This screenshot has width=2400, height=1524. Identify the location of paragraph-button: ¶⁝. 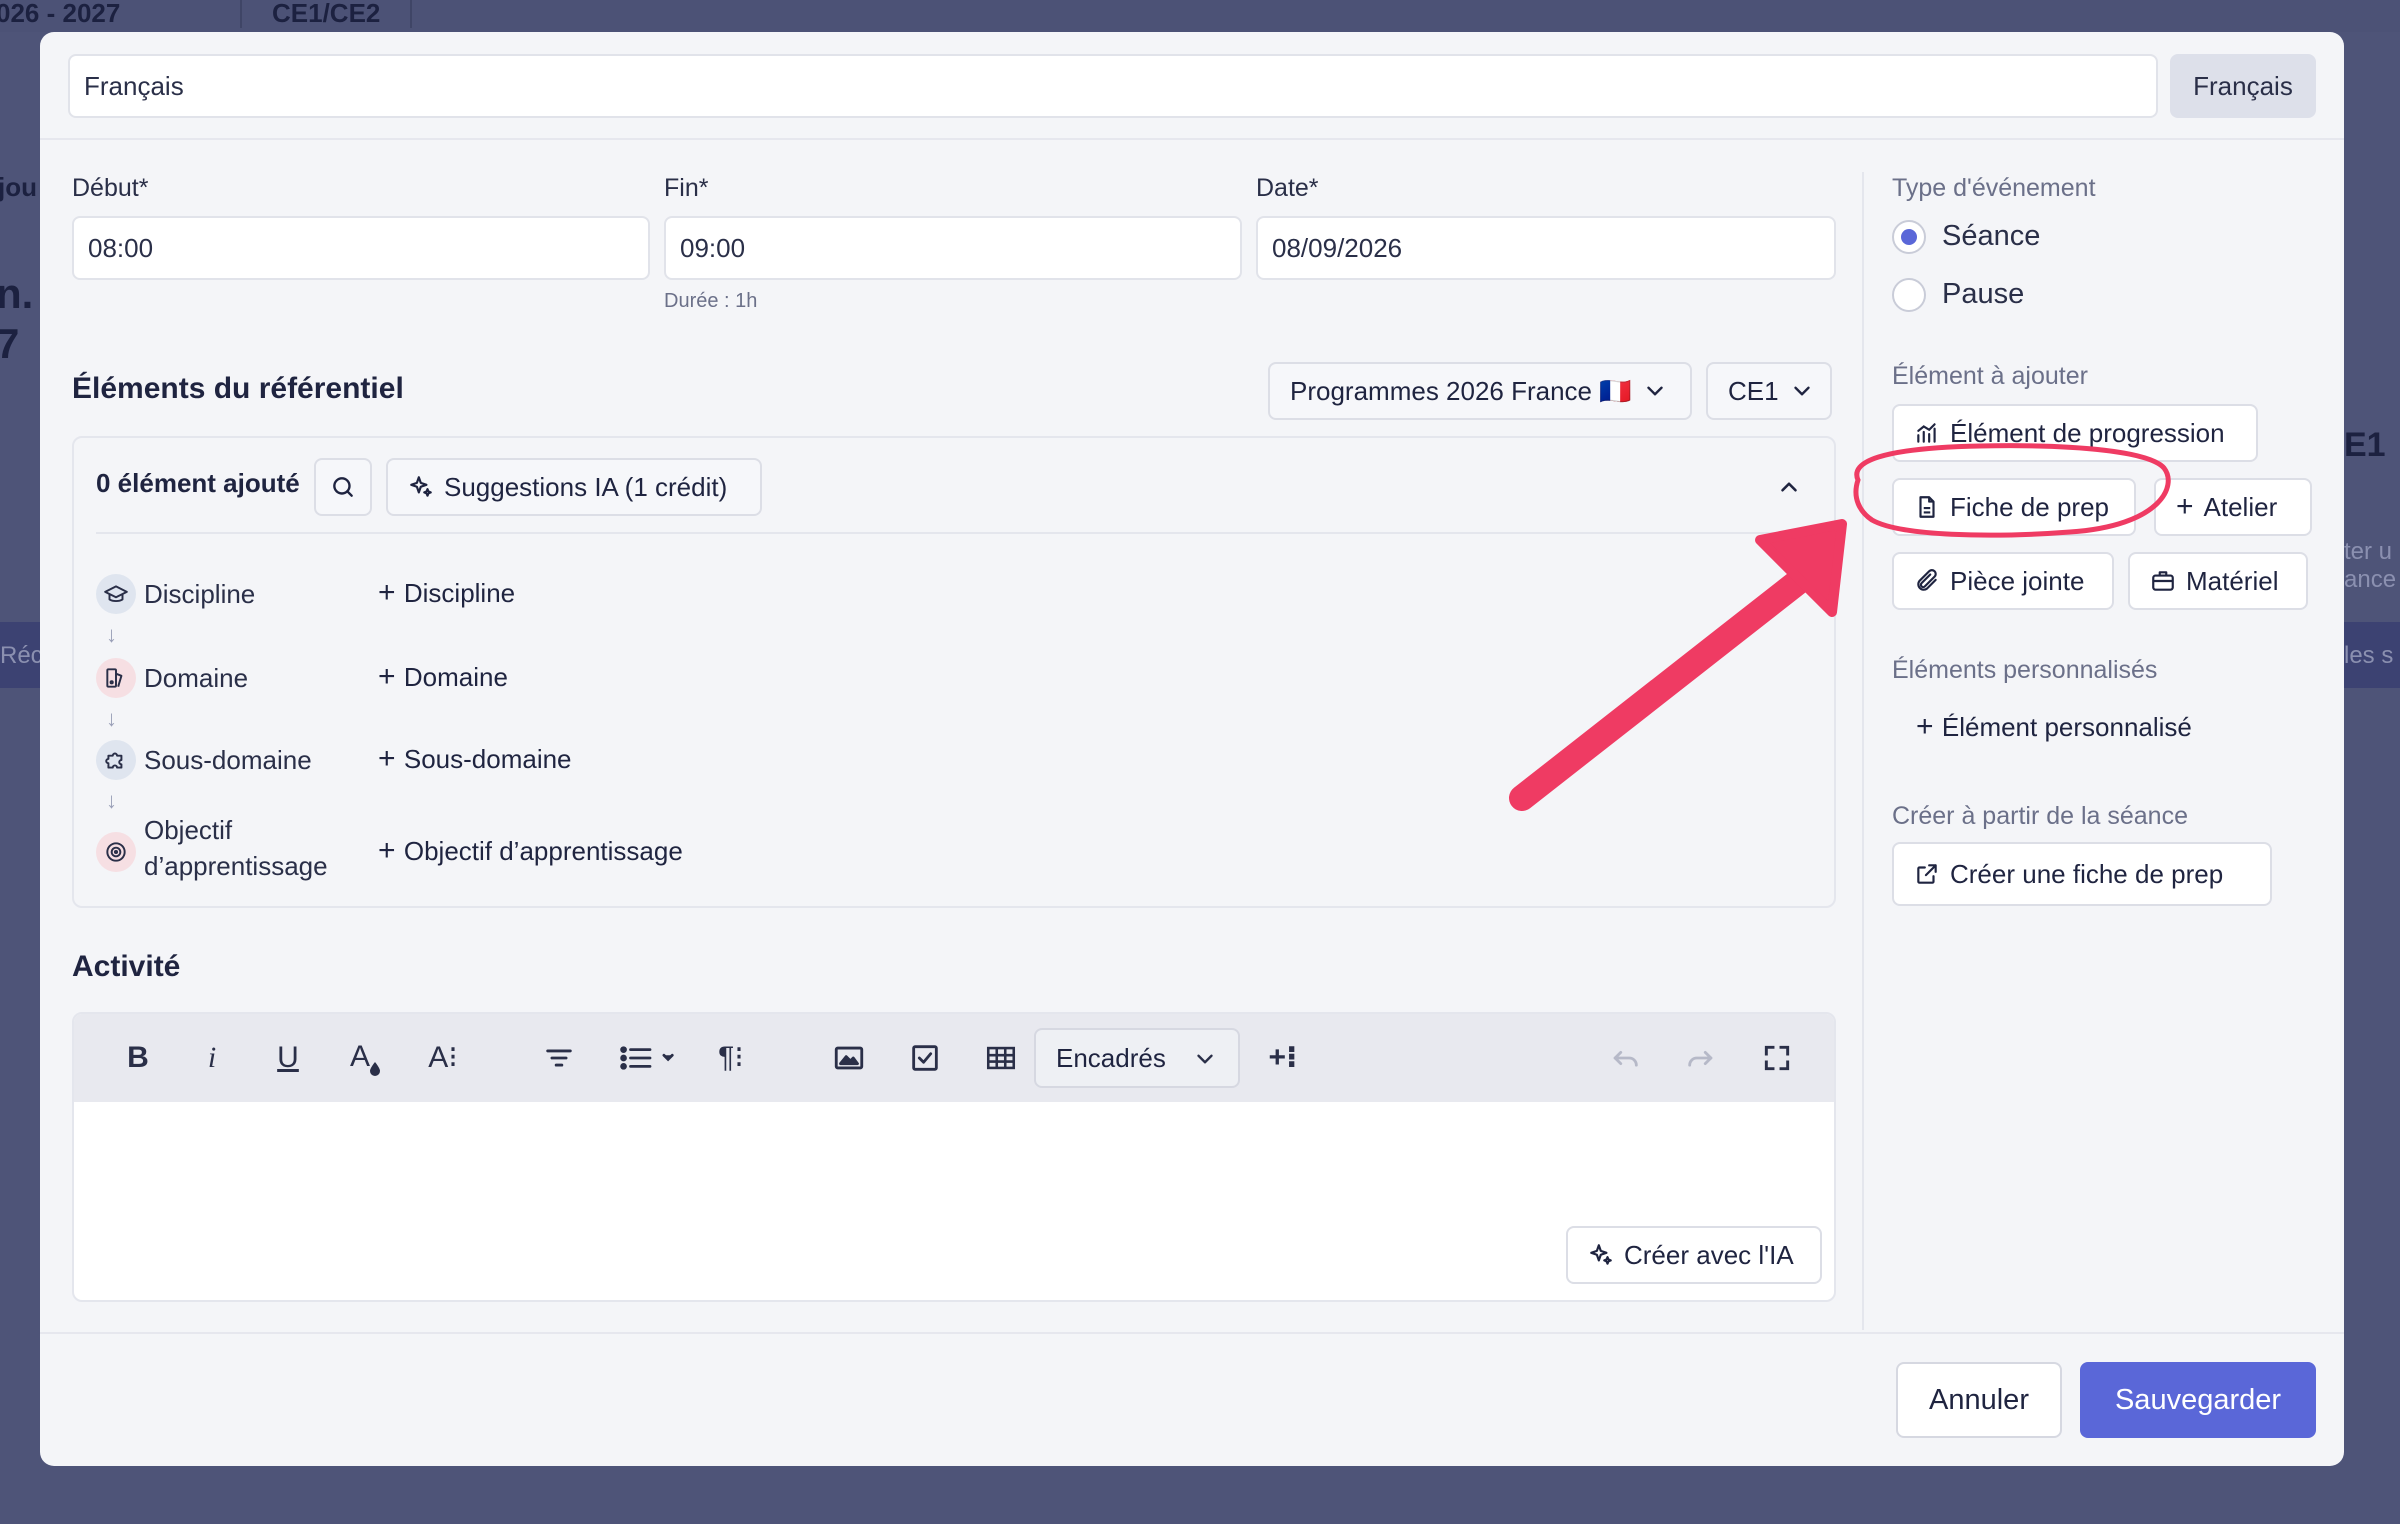
(731, 1058).